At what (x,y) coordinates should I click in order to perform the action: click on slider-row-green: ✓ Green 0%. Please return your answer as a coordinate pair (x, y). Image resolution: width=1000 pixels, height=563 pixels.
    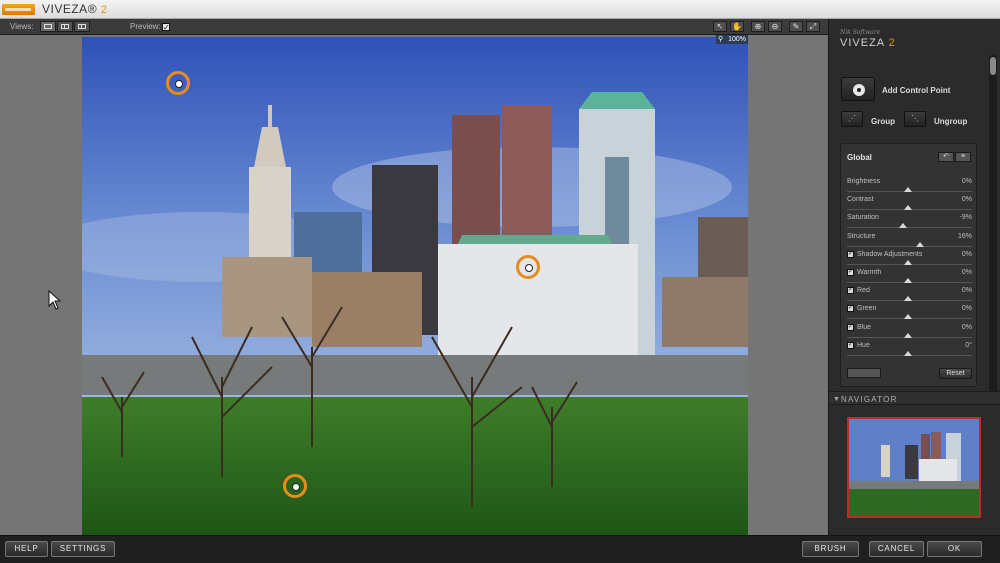
    Looking at the image, I should click on (909, 314).